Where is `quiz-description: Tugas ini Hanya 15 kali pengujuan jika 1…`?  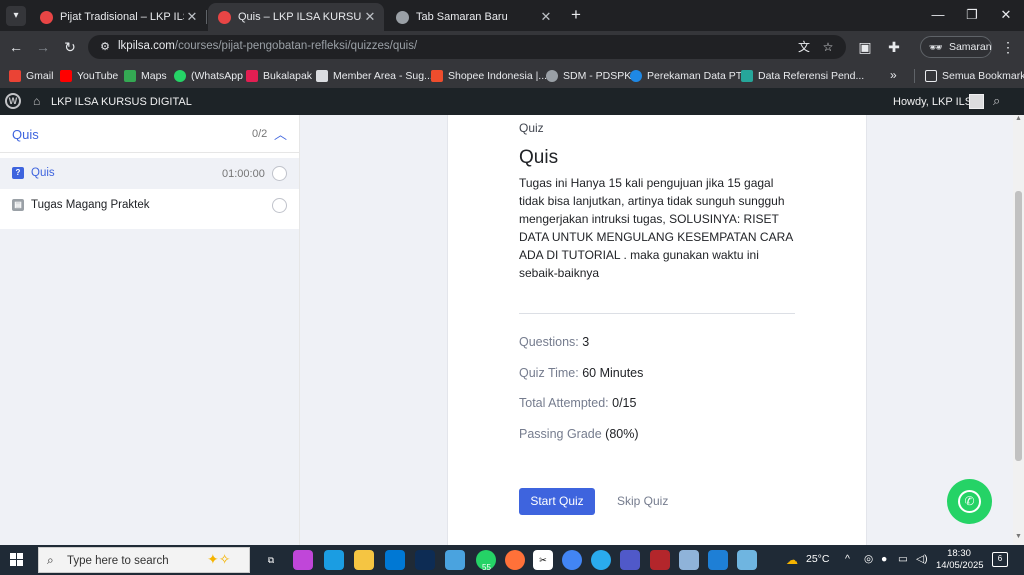
quiz-description: Tugas ini Hanya 15 kali pengujuan jika 1… is located at coordinates (656, 228).